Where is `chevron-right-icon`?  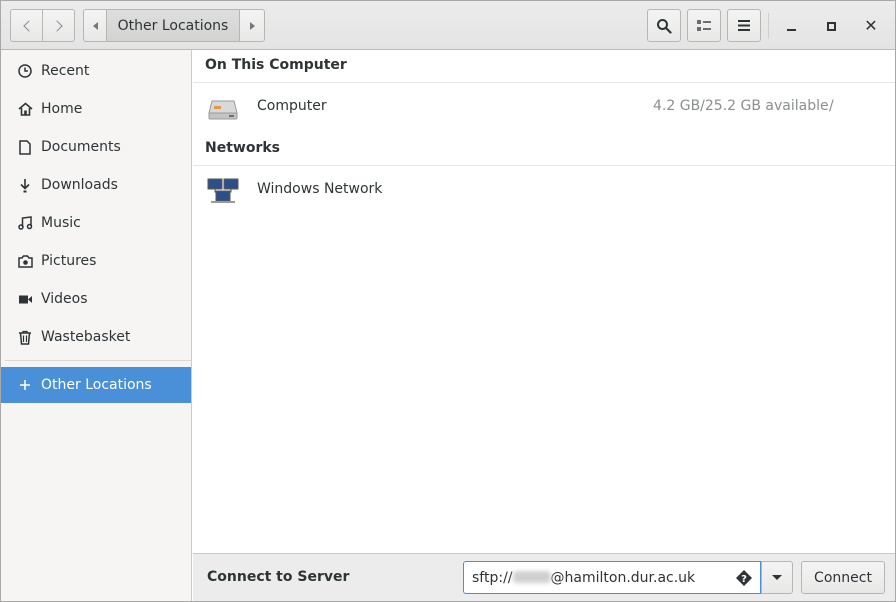
chevron-right-icon is located at coordinates (56, 25).